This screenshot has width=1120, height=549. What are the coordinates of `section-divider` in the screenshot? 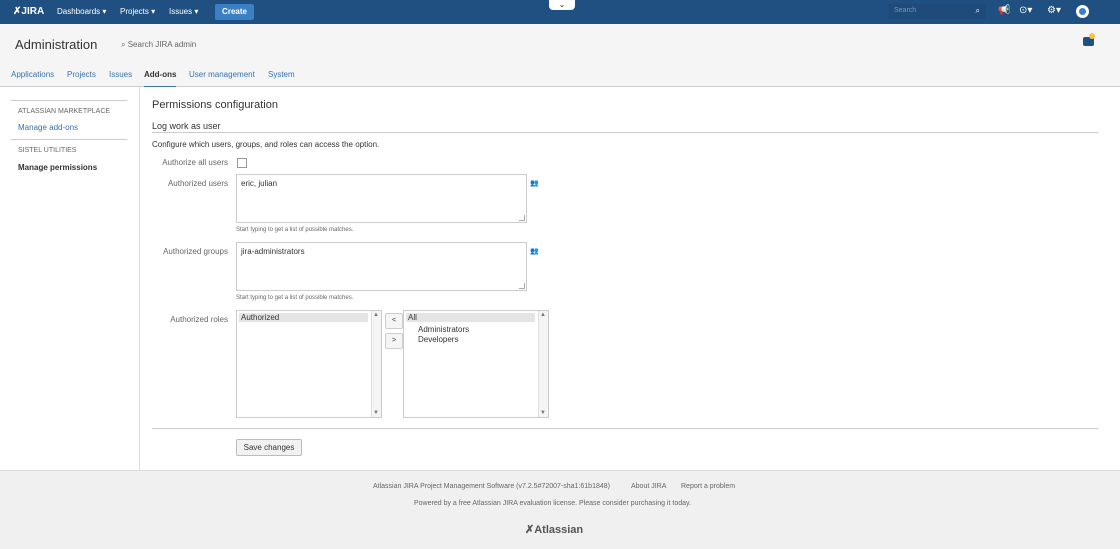 It's located at (625, 132).